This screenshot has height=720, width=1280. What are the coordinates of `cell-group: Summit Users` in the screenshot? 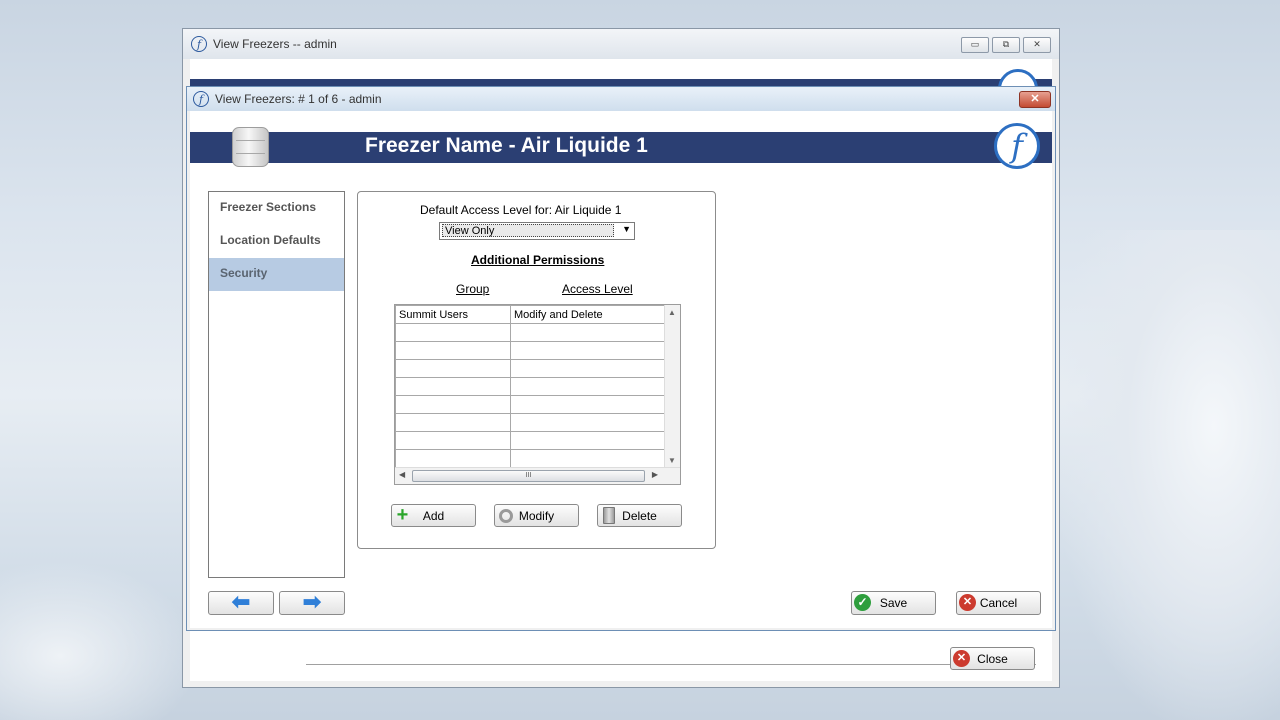 It's located at (453, 314).